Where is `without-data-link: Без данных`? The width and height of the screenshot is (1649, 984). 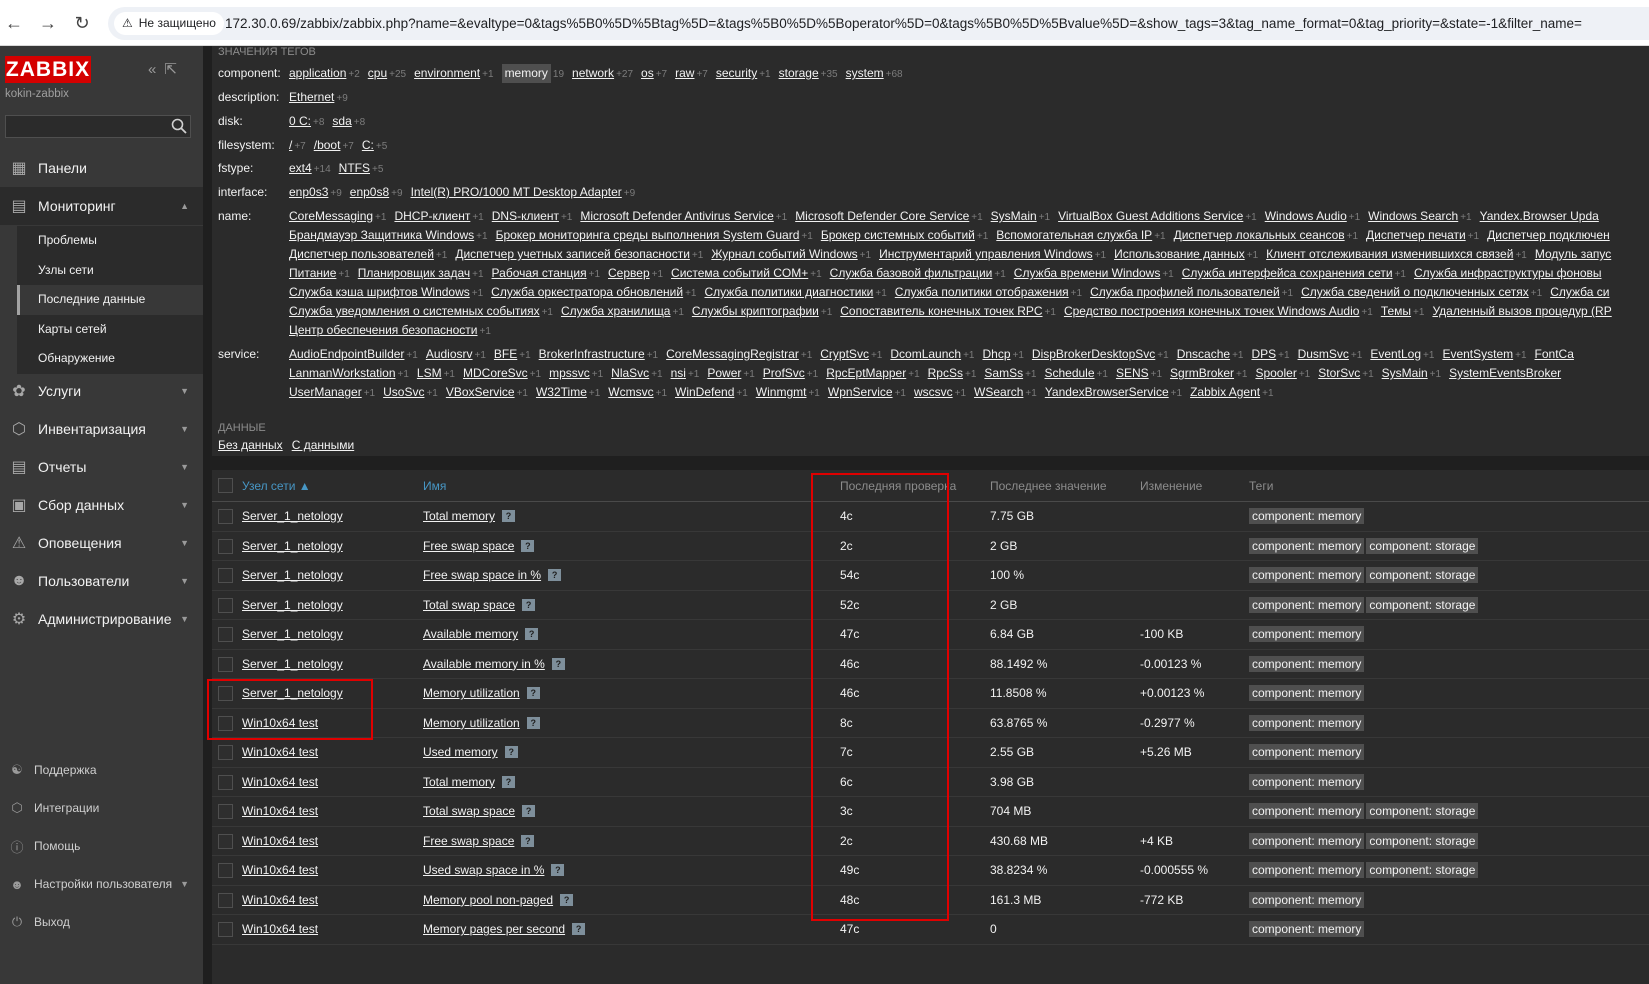 without-data-link: Без данных is located at coordinates (250, 445).